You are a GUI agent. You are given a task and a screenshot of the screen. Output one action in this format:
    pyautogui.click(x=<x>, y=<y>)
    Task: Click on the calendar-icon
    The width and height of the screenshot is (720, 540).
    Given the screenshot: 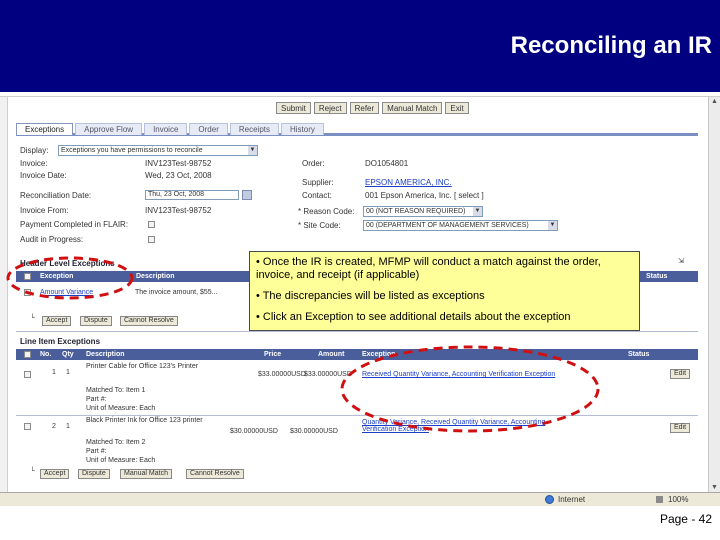 What is the action you would take?
    pyautogui.click(x=247, y=195)
    